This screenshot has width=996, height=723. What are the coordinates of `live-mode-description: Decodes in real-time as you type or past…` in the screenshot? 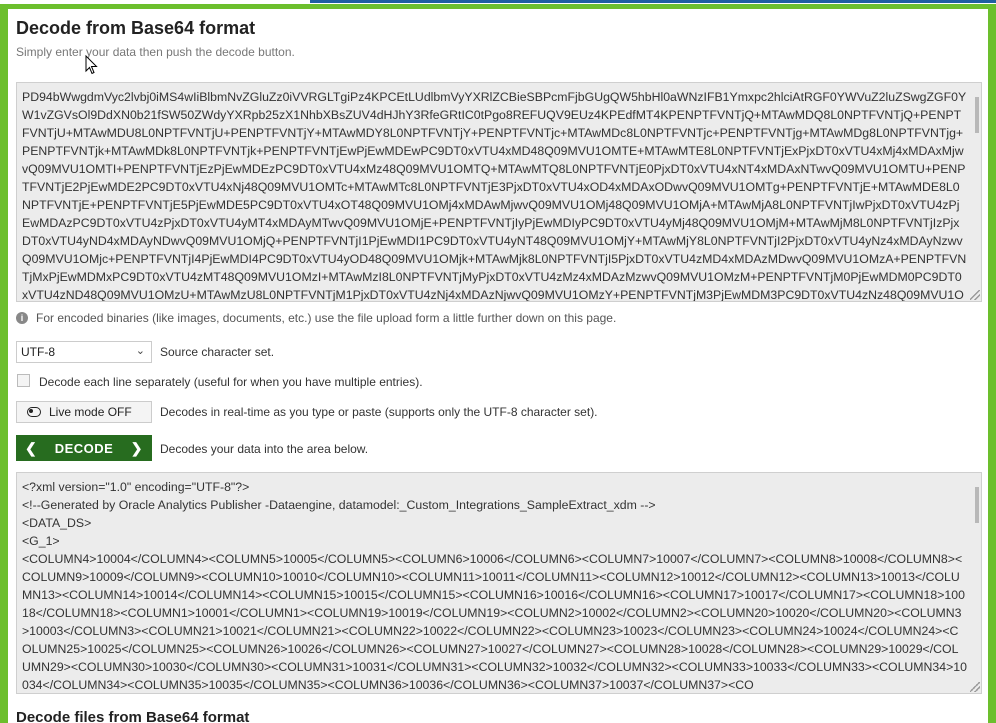 It's located at (379, 412).